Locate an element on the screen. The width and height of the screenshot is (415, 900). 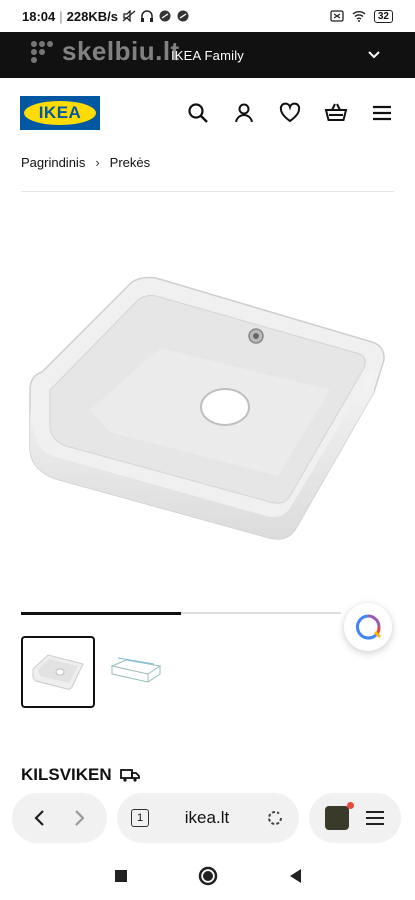
wifi-icon is located at coordinates (359, 16).